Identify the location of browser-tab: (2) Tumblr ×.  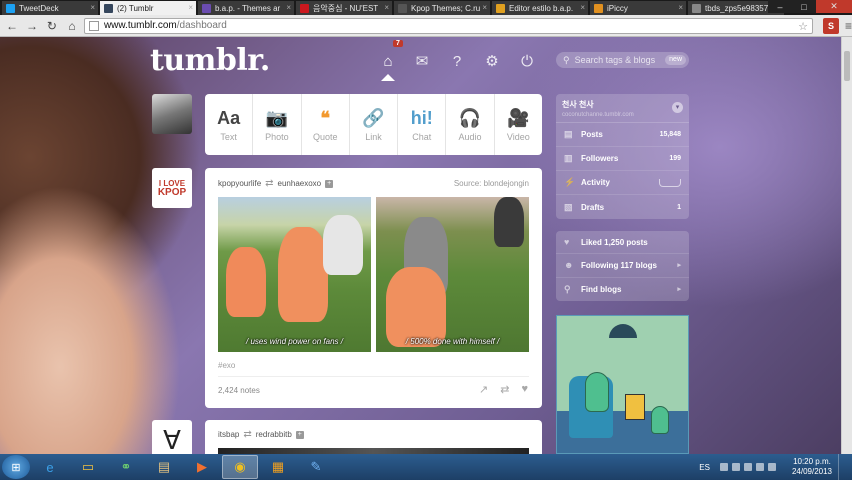
(148, 8).